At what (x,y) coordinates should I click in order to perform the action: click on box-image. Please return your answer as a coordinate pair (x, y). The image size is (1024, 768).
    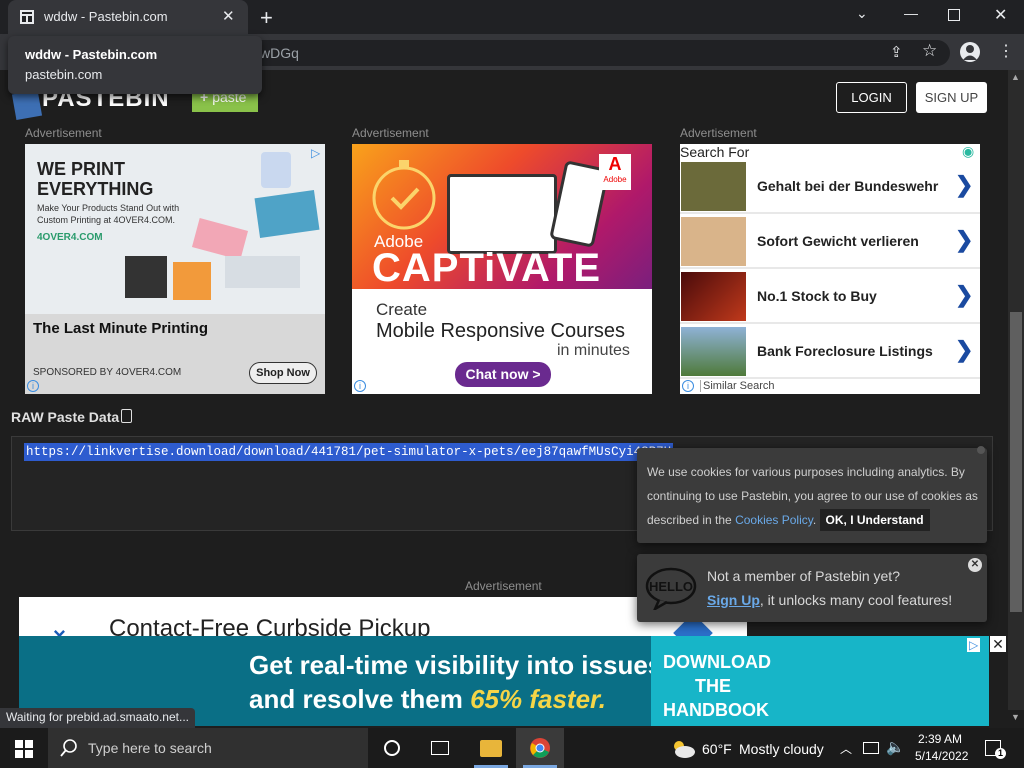
    Looking at the image, I should click on (146, 277).